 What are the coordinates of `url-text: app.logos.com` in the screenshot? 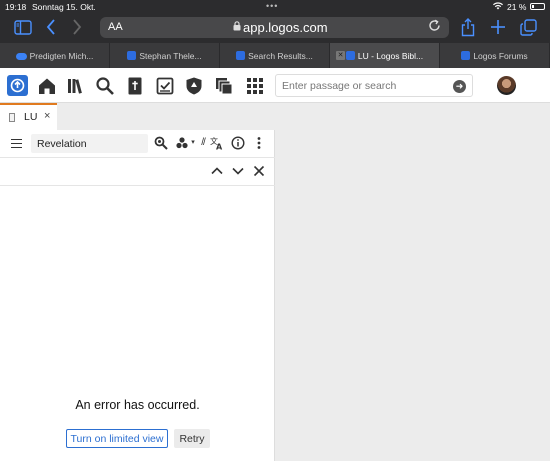 It's located at (285, 27).